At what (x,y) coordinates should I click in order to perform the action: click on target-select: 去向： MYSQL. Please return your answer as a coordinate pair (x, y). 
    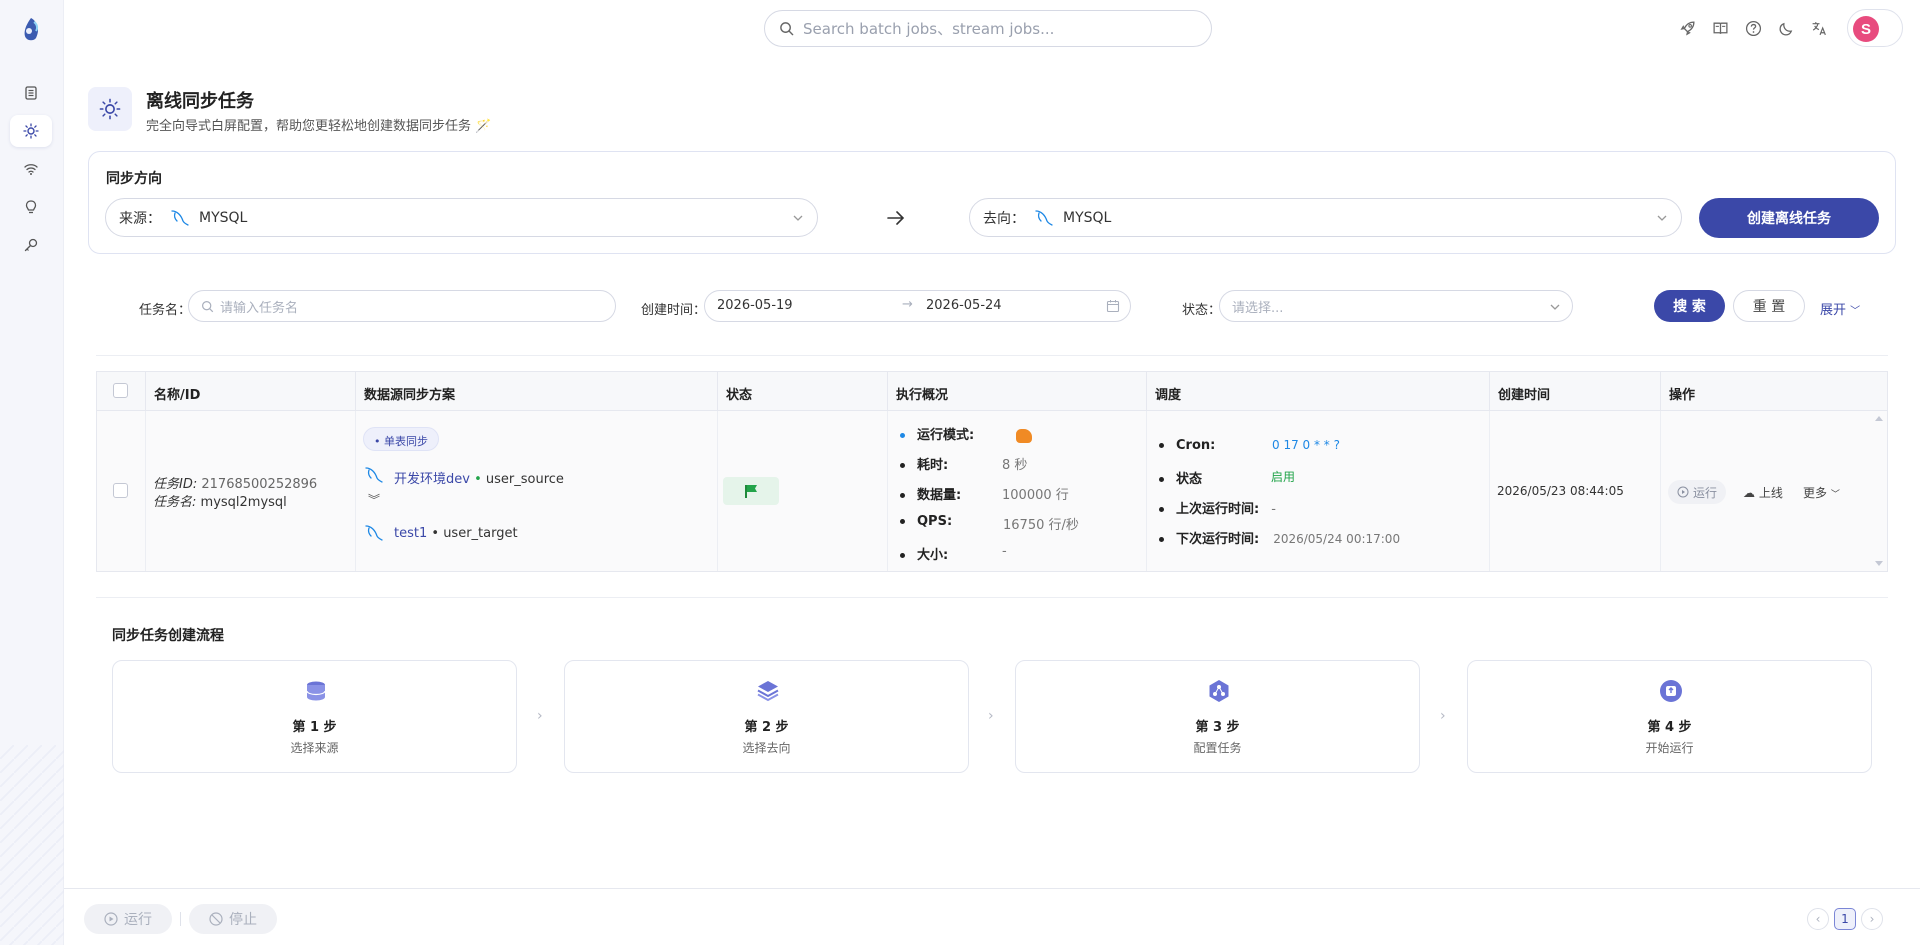
    Looking at the image, I should click on (1325, 217).